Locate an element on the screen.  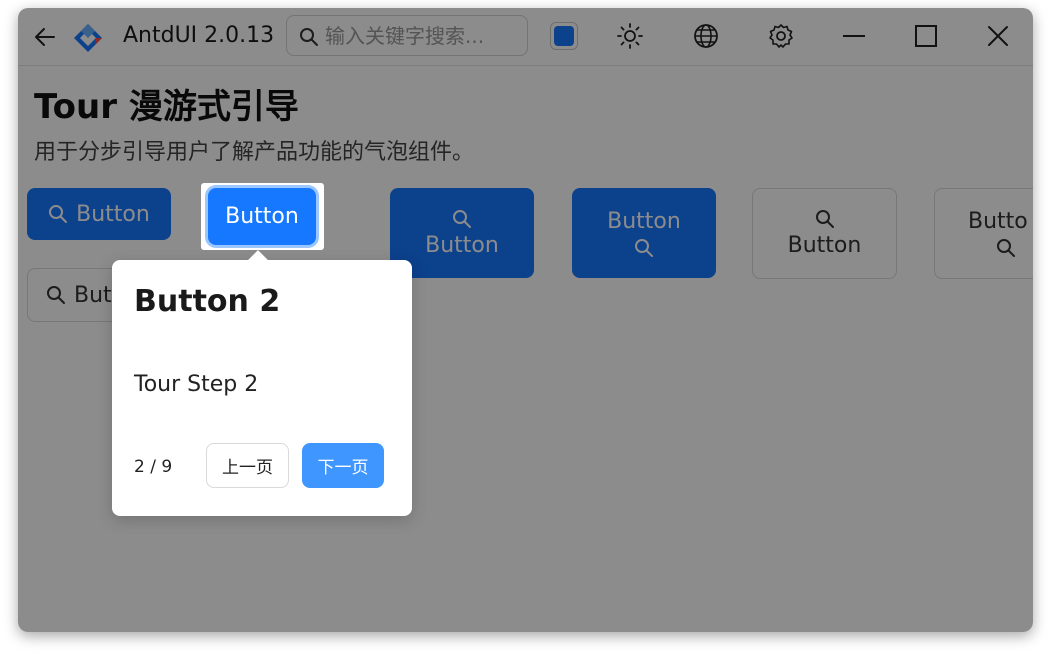
highlighted-button-2: Button is located at coordinates (262, 216).